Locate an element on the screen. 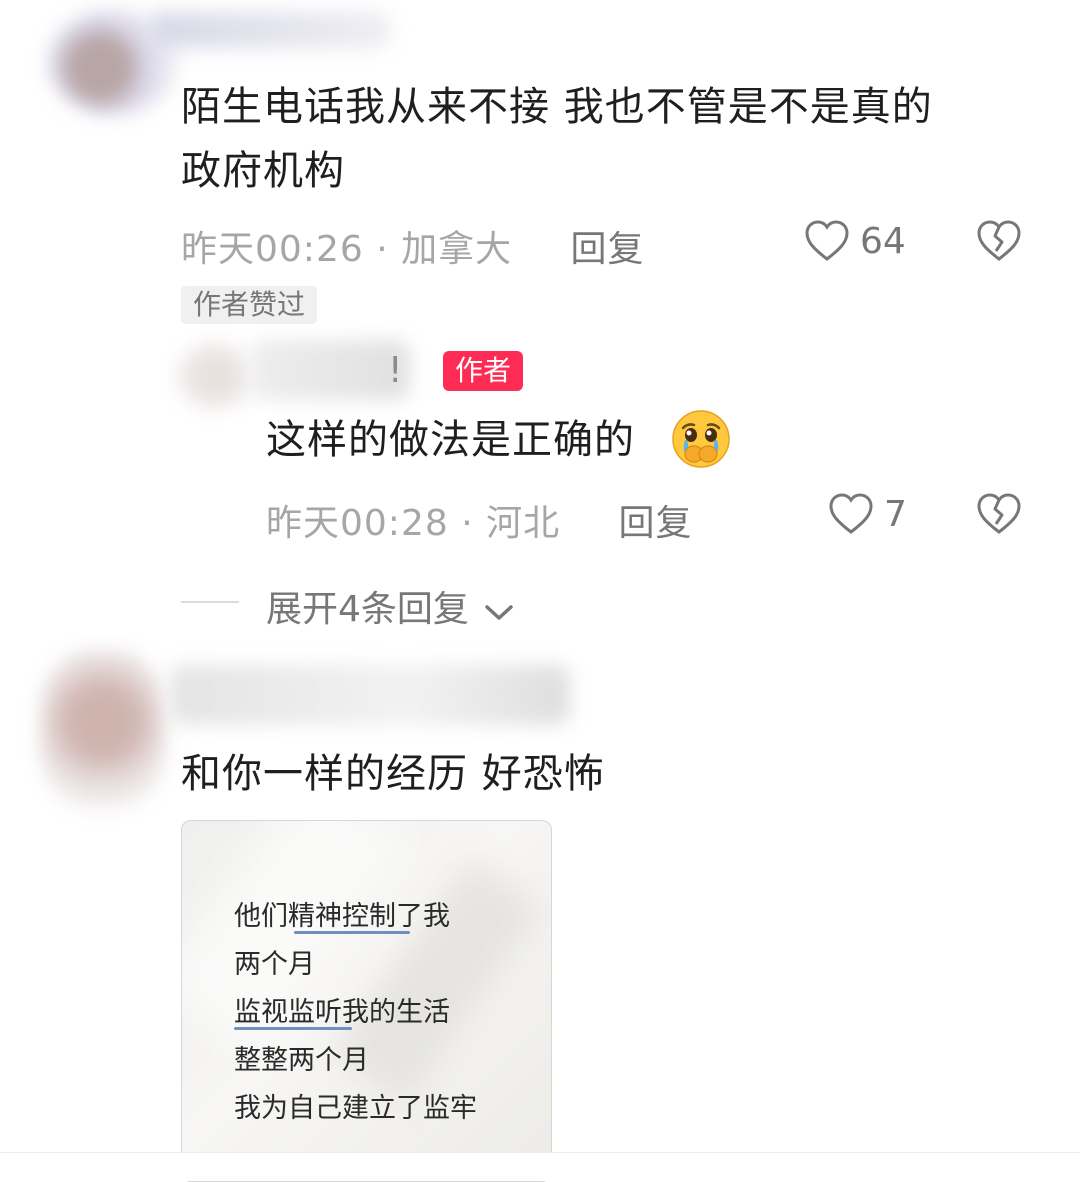 The width and height of the screenshot is (1080, 1182). image-text-line: 我为自己建立了监牢 is located at coordinates (355, 1108).